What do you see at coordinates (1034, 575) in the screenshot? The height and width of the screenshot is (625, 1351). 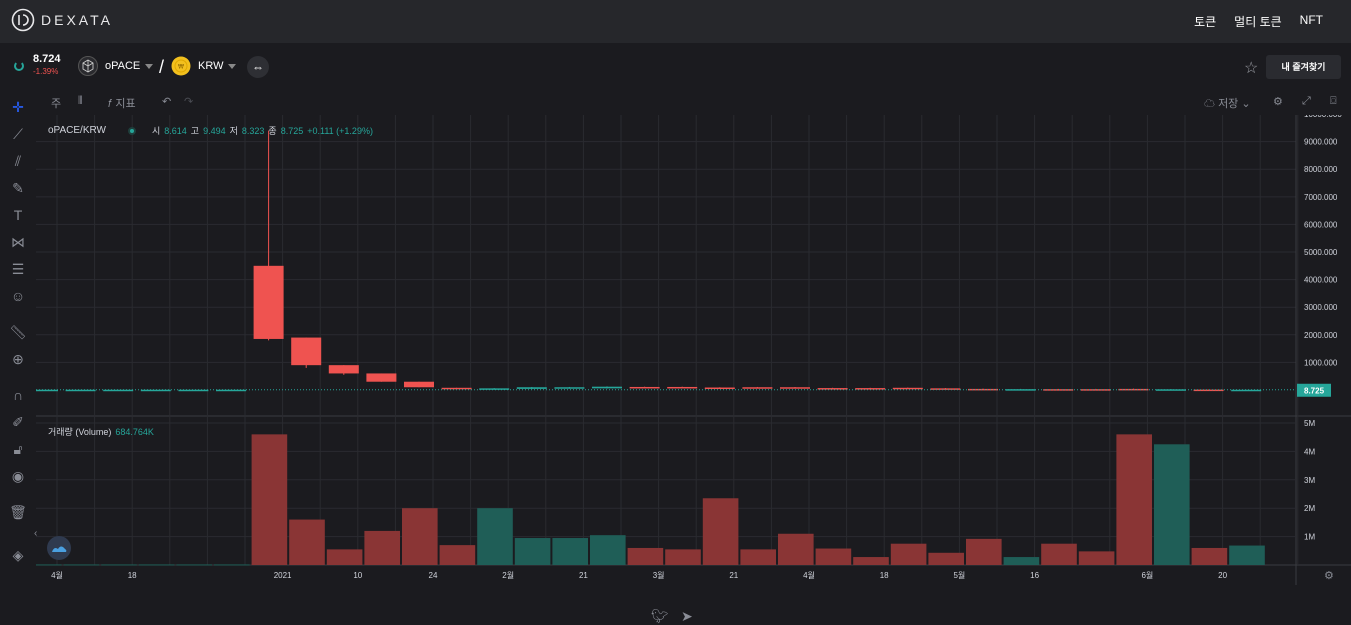 I see `time-axis-label: 16` at bounding box center [1034, 575].